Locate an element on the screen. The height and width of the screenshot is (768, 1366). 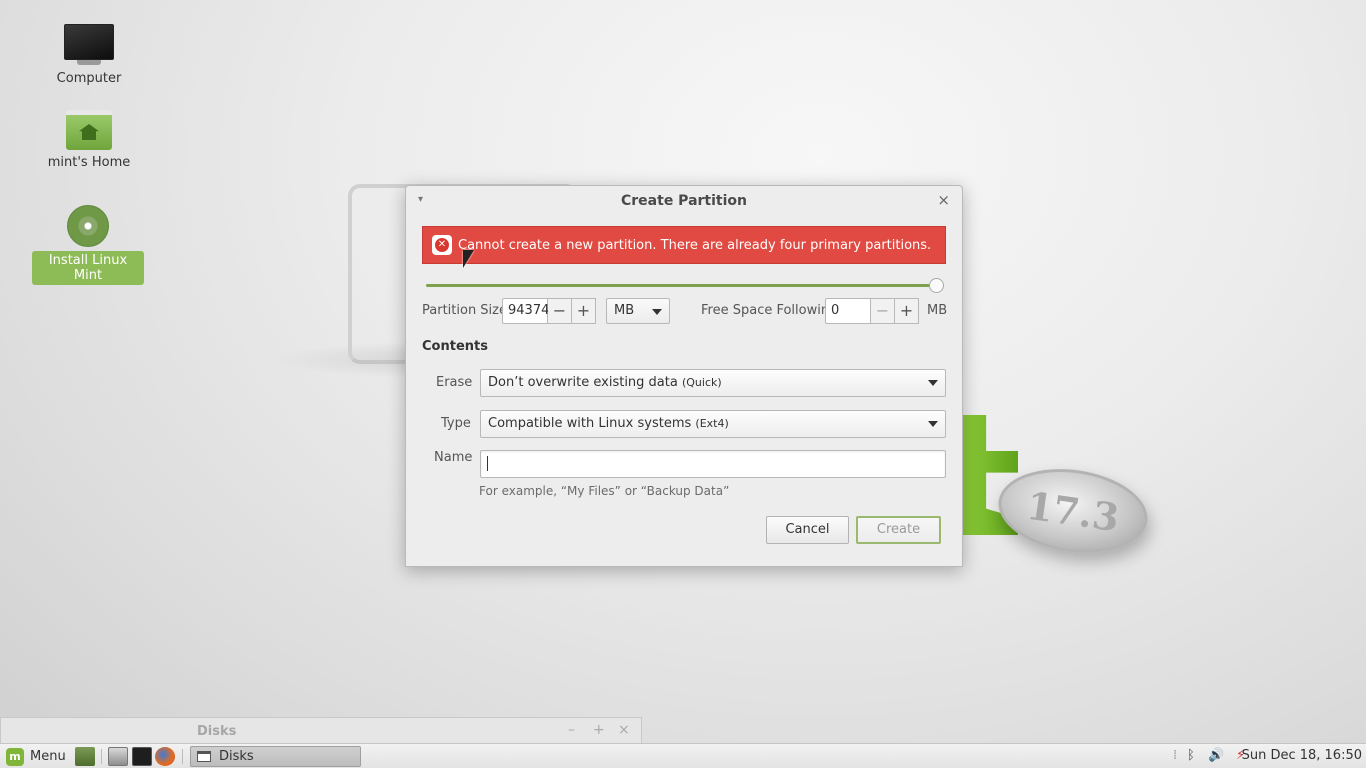
taskbar-item-label: Disks is located at coordinates (236, 756).